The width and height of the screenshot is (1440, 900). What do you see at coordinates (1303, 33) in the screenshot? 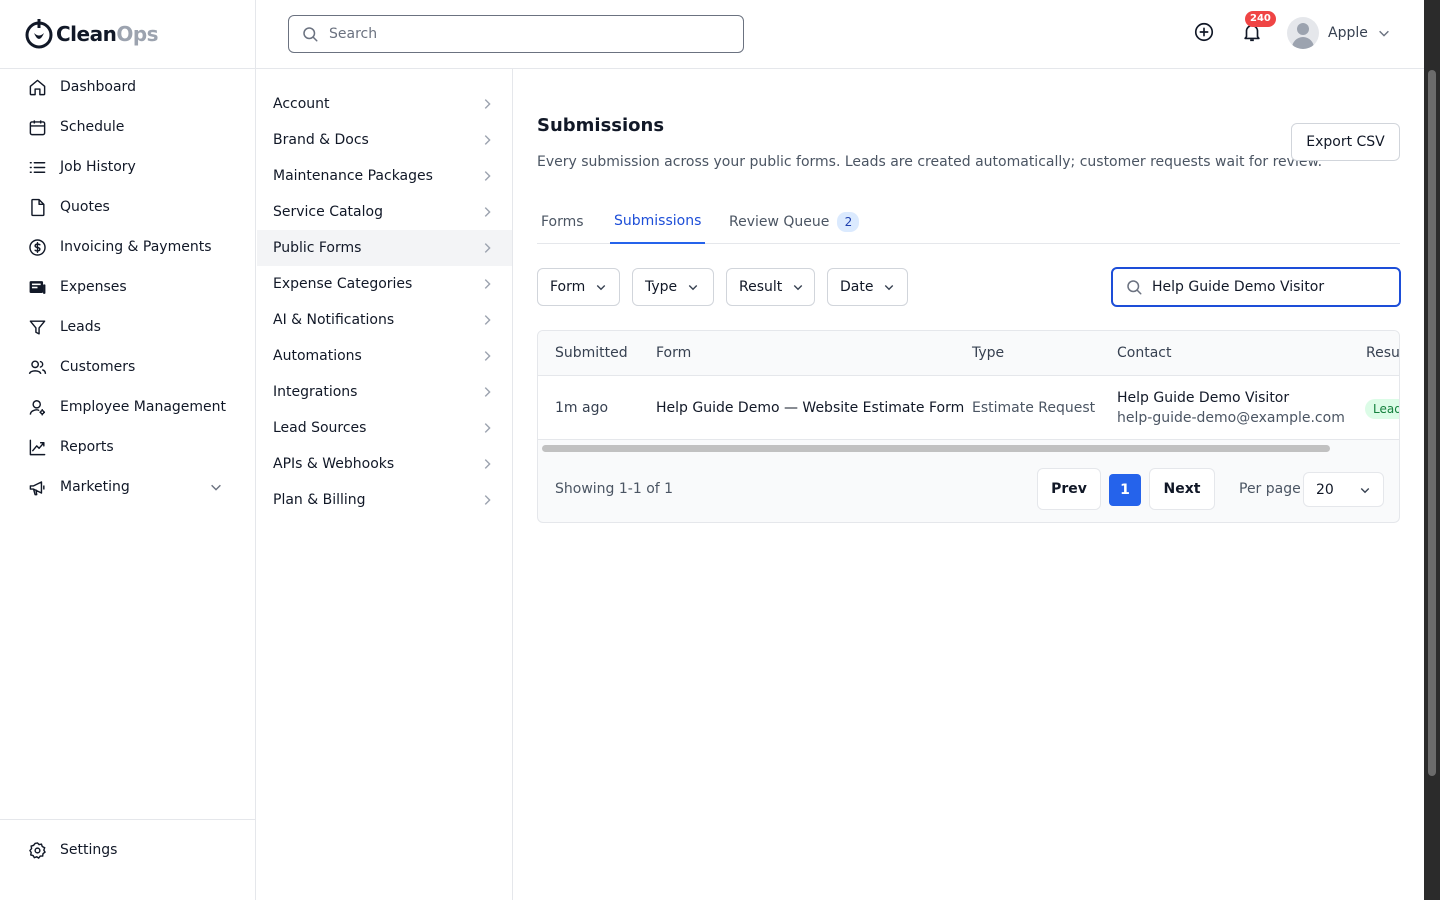
I see `avatar` at bounding box center [1303, 33].